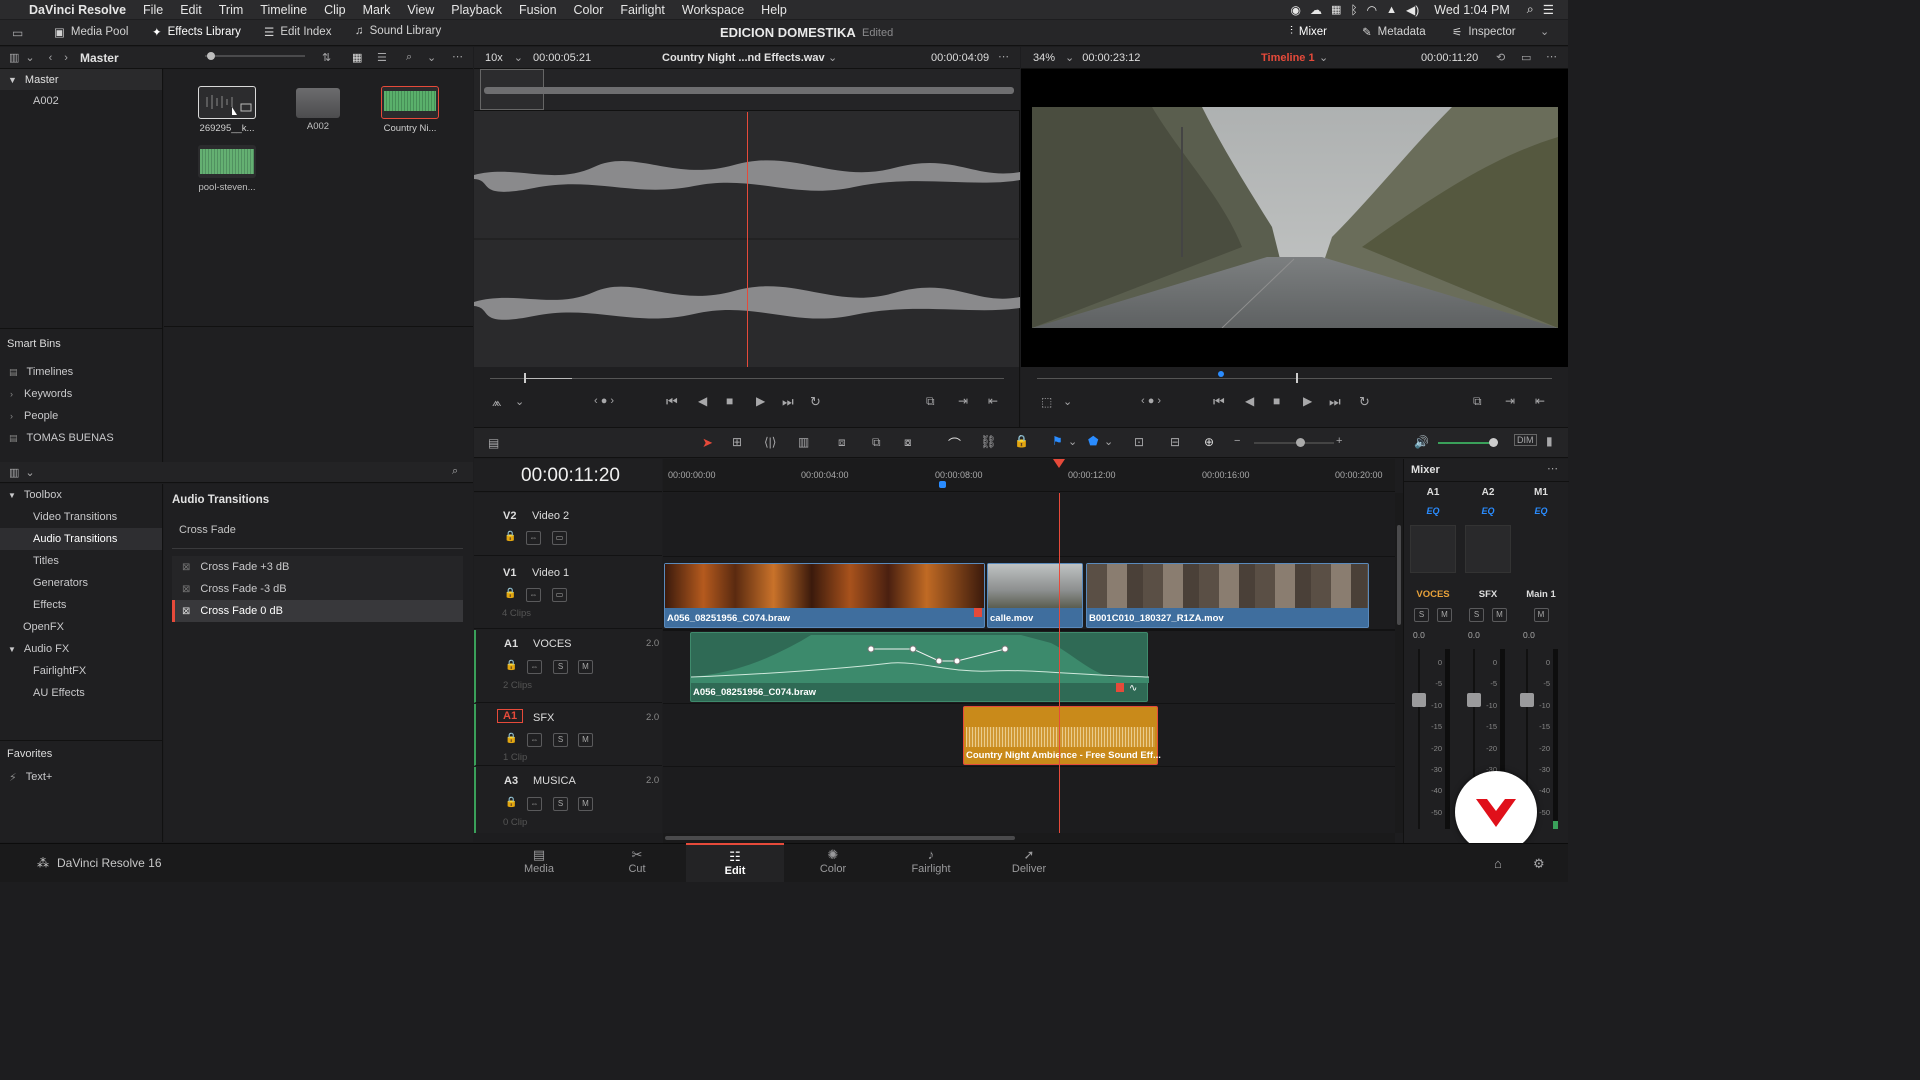 Image resolution: width=1920 pixels, height=1080 pixels. Describe the element at coordinates (1339, 441) in the screenshot. I see `zoom-in-icon: +` at that location.